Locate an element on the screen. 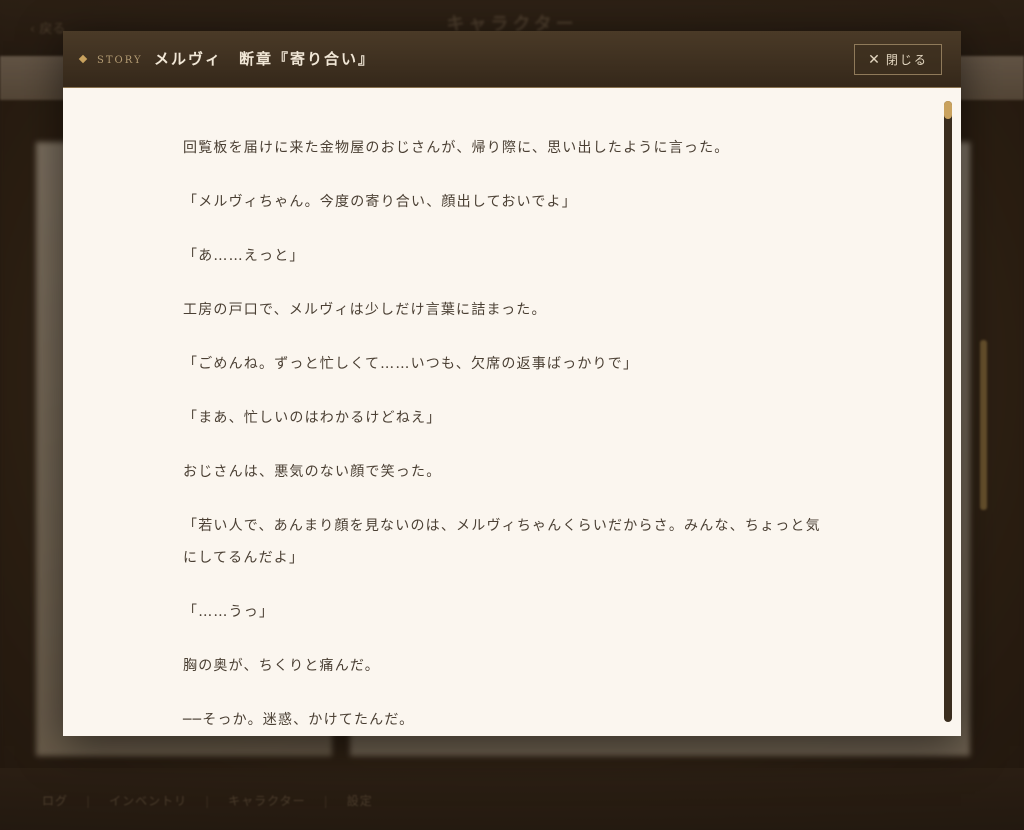 This screenshot has width=1024, height=830. story-line: 回覧板を届けに来た金物屋のおじさんが、帰り際に、思い出したように言った。 is located at coordinates (456, 148).